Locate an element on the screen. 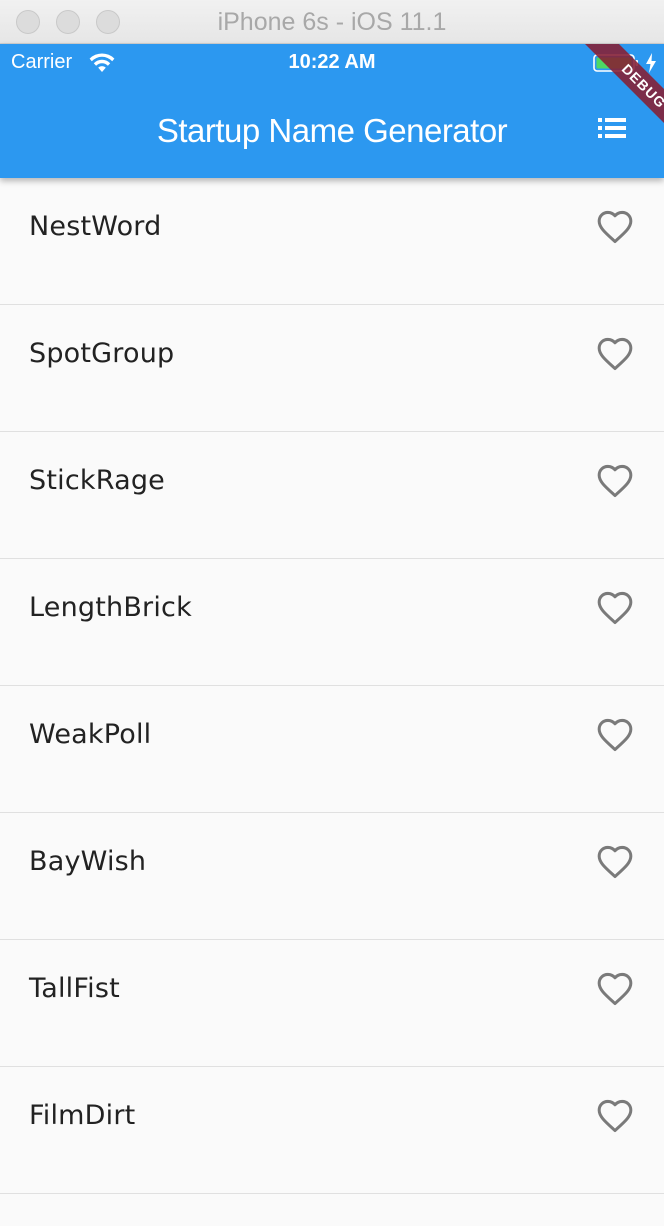 The image size is (664, 1226). list-item-label: FilmDirt is located at coordinates (82, 1115).